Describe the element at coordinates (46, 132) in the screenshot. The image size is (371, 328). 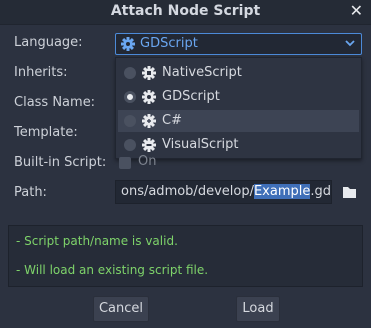
I see `template-label: Template:` at that location.